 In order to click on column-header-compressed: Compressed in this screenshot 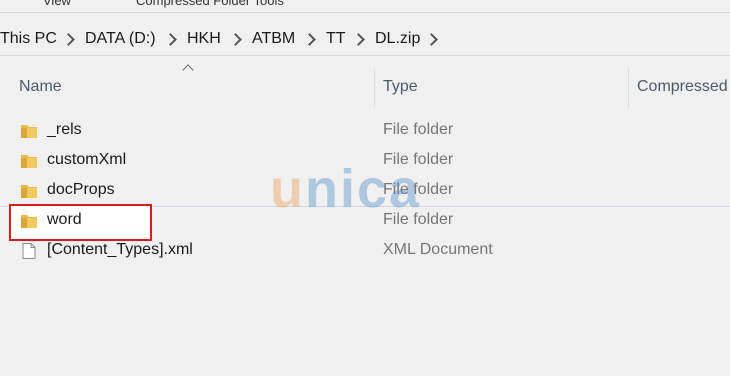, I will do `click(682, 87)`.